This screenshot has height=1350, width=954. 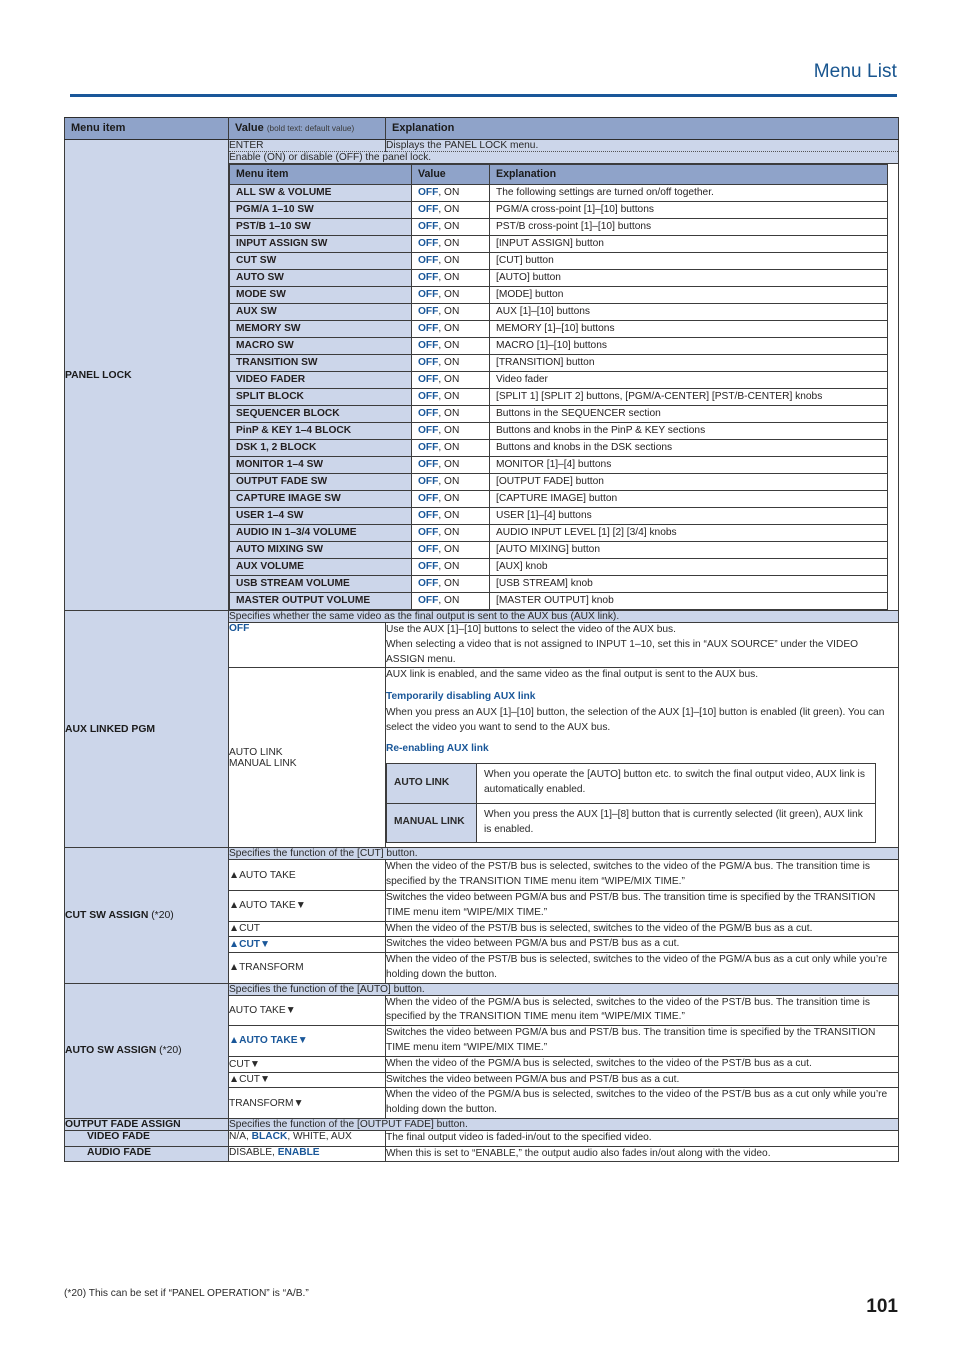 I want to click on panel-lock-sub-header-row: Menu item Value Explanation, so click(x=558, y=174).